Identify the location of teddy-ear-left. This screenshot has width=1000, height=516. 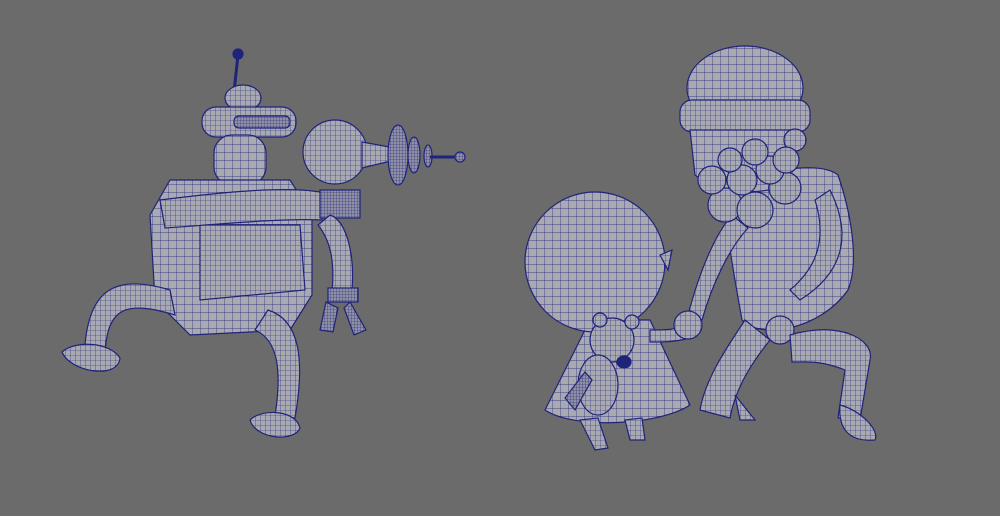
(600, 320).